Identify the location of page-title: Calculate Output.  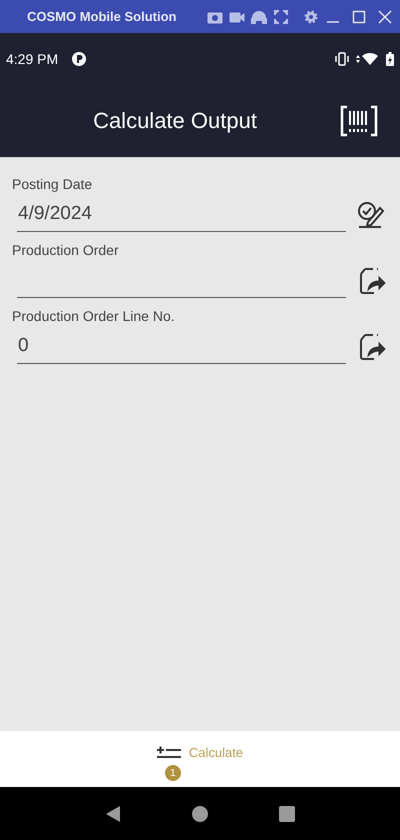
(175, 121).